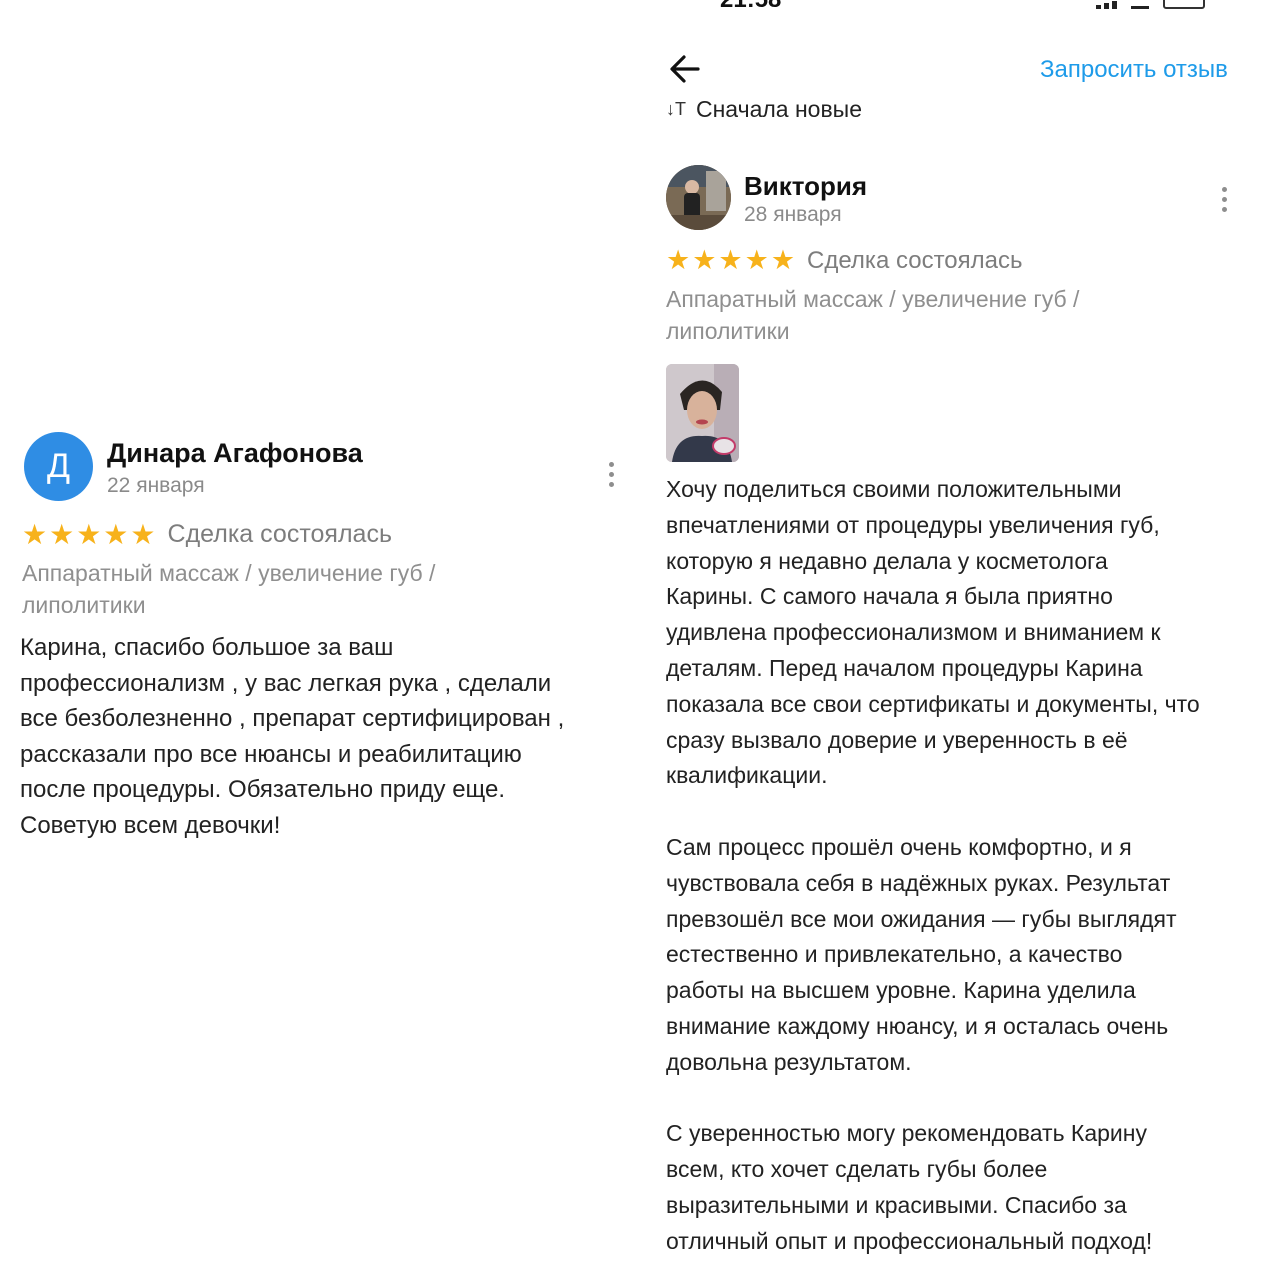 This screenshot has width=1280, height=1280. Describe the element at coordinates (897, 739) in the screenshot. I see `review-line: сразу вызвало доверие и уверенность в её` at that location.